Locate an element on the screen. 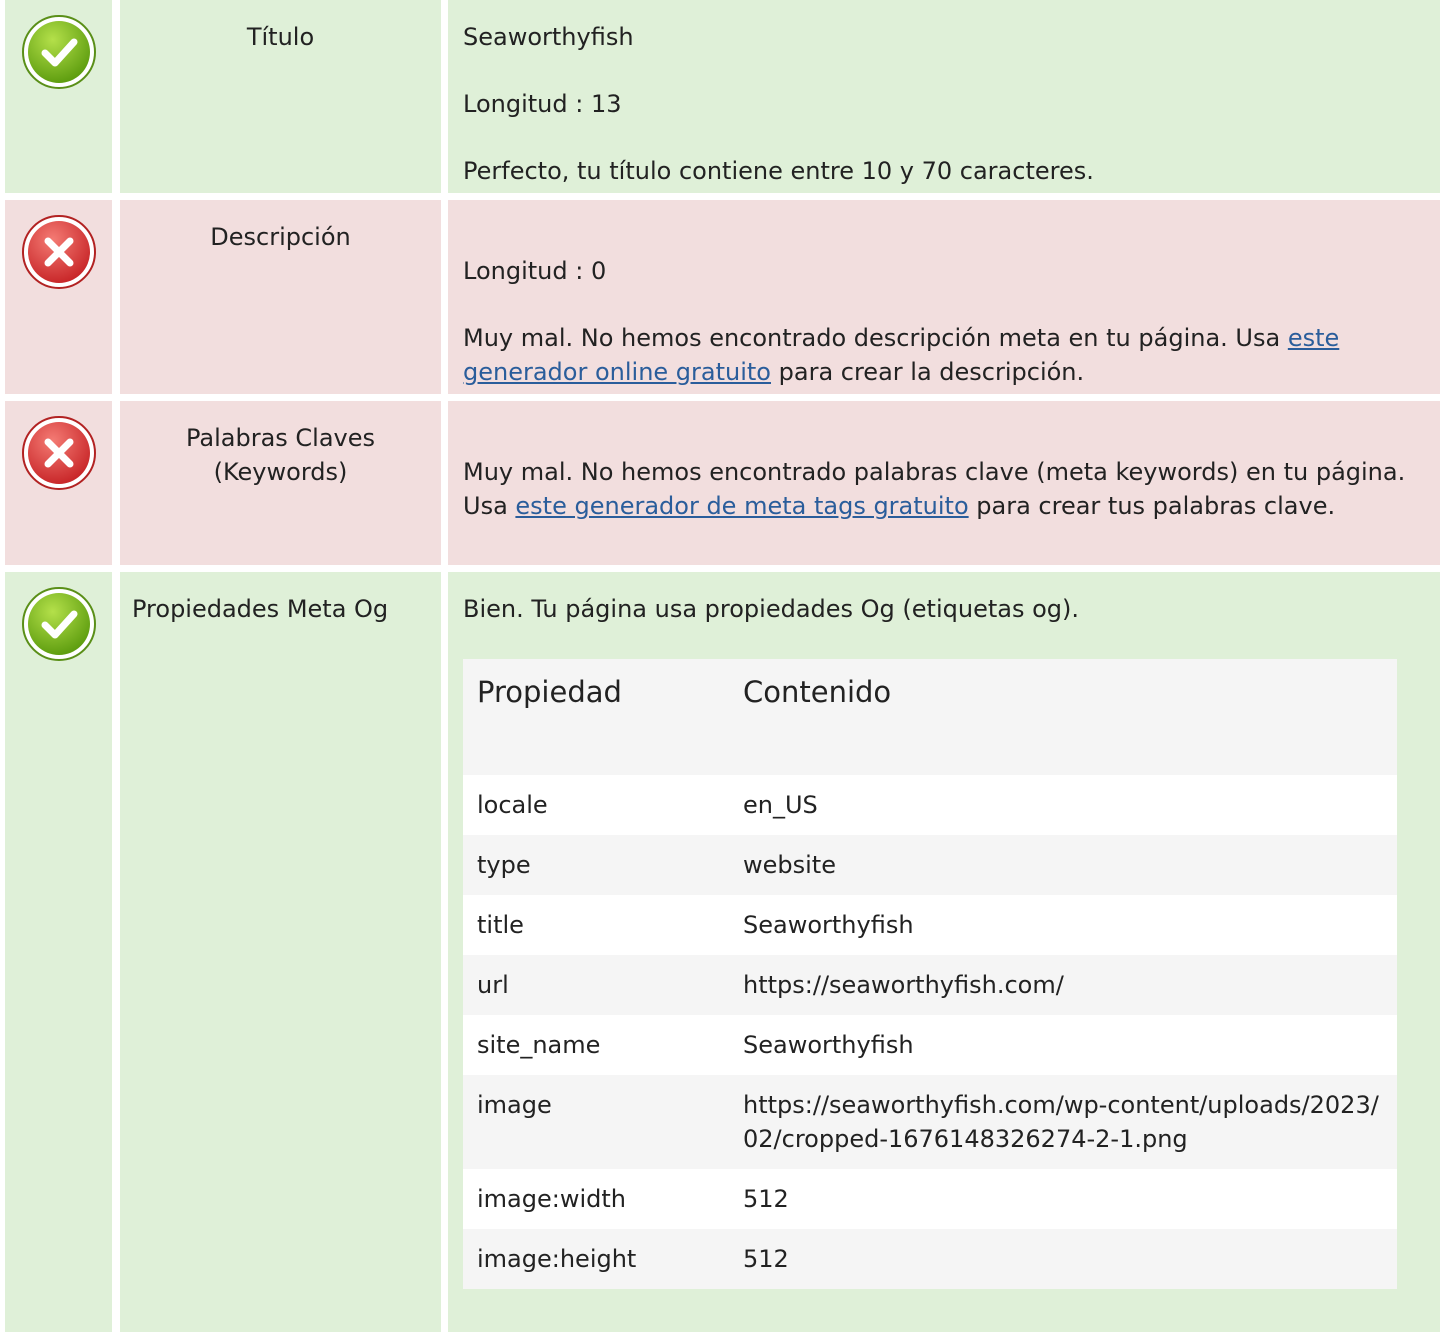 The image size is (1445, 1332). table-row: title Seaworthyfish is located at coordinates (930, 925).